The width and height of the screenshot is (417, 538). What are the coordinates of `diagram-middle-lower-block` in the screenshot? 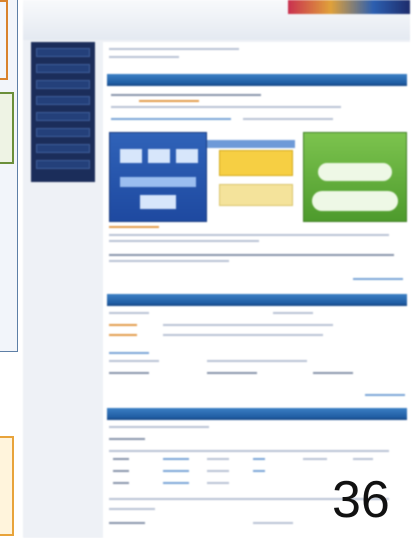 It's located at (256, 195).